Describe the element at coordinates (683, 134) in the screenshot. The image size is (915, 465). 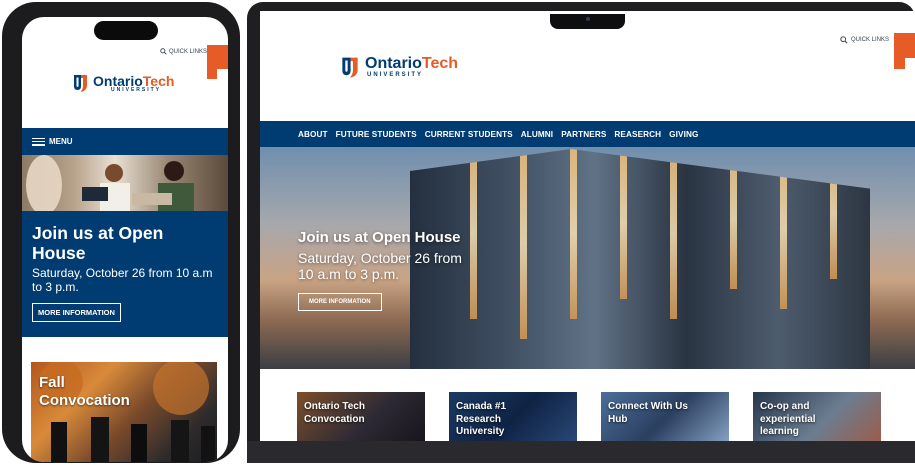
I see `nav-item-giving: GIVING` at that location.